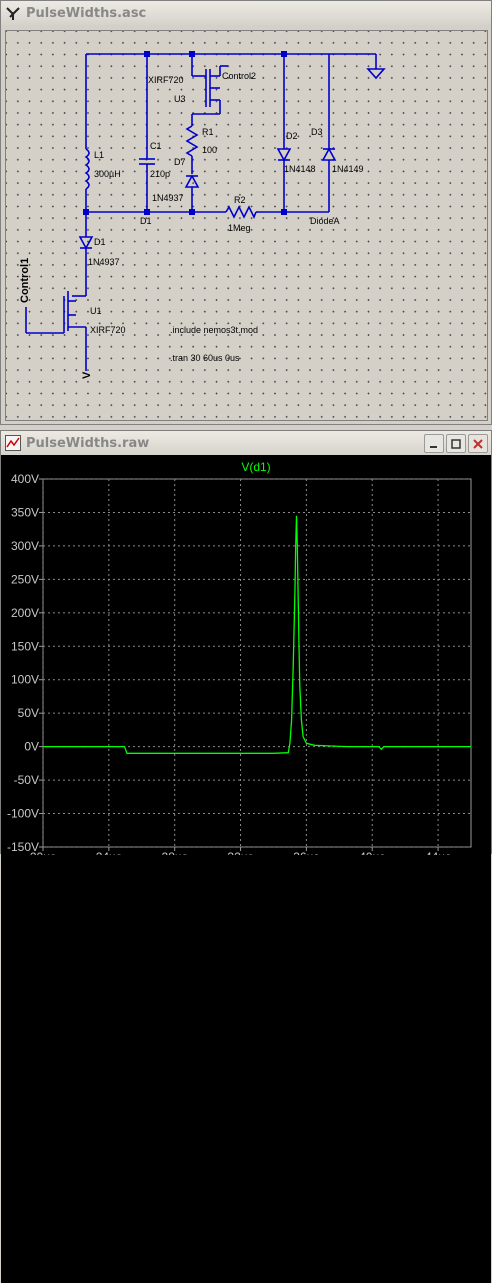 This screenshot has width=492, height=1283. Describe the element at coordinates (31, 747) in the screenshot. I see `y-tick-label: 0V` at that location.